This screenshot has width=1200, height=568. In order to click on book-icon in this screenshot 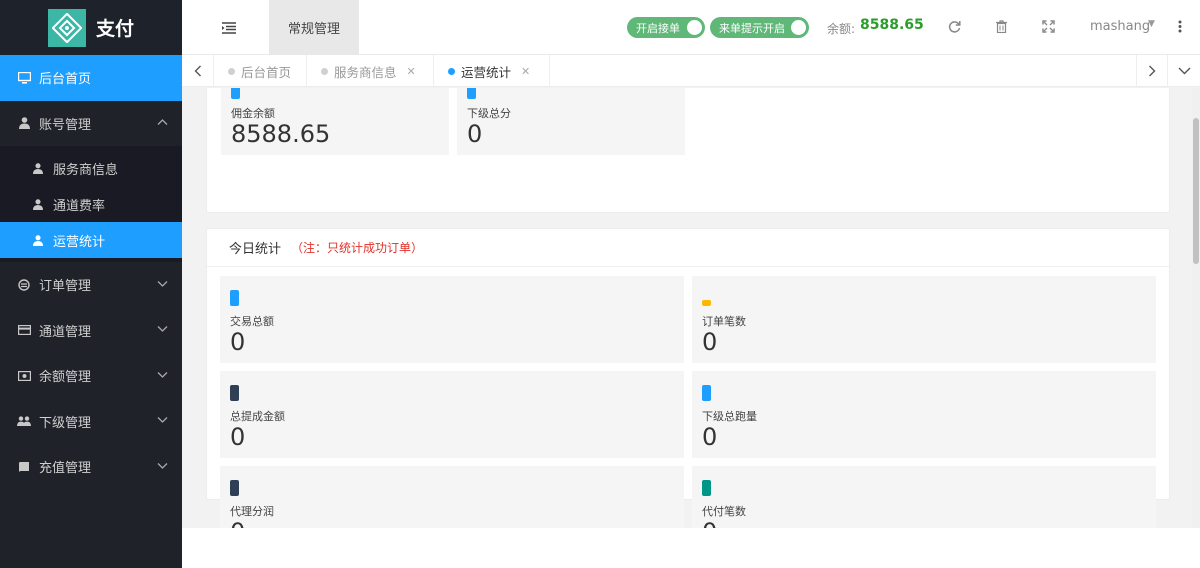, I will do `click(24, 467)`.